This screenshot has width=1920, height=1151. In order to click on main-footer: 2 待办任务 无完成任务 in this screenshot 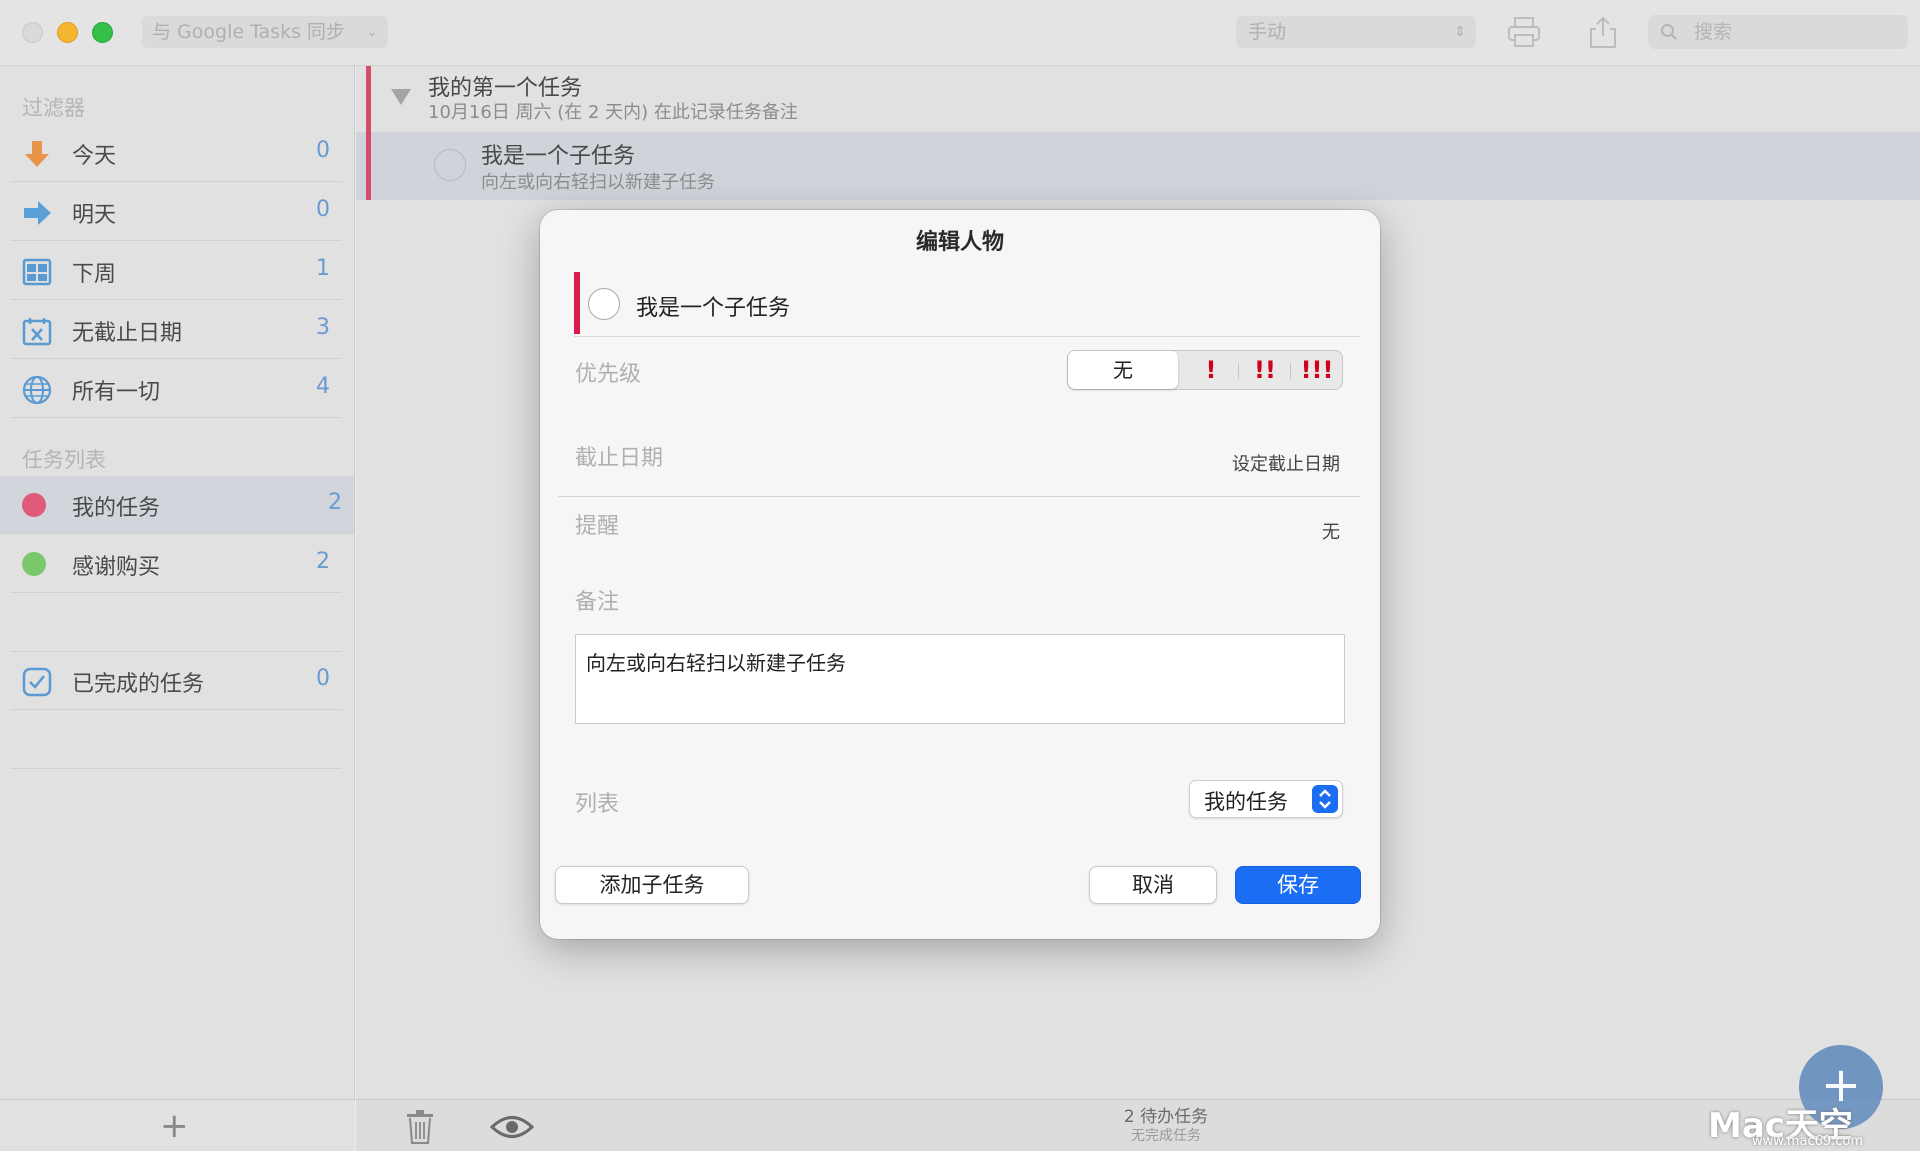, I will do `click(1138, 1125)`.